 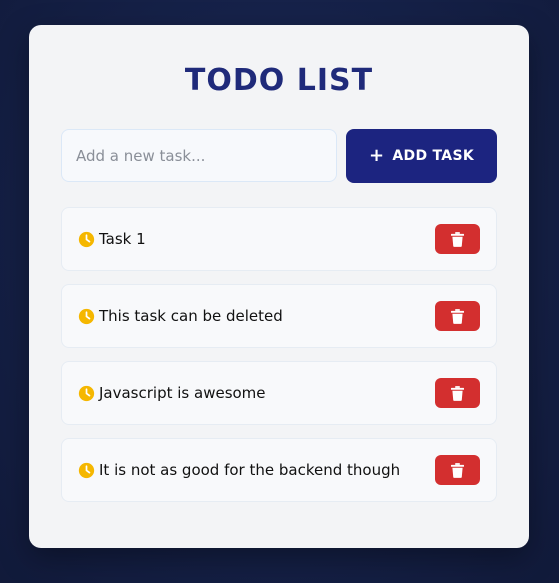 What do you see at coordinates (191, 316) in the screenshot?
I see `task-text: This task can be deleted` at bounding box center [191, 316].